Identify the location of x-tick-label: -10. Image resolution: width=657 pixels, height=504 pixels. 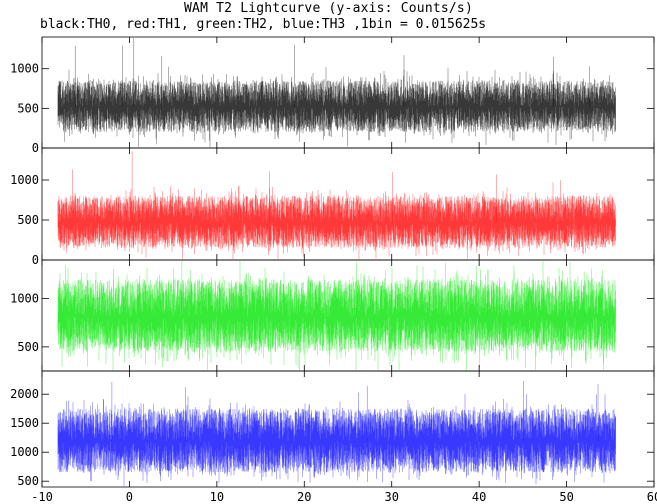
(42, 497).